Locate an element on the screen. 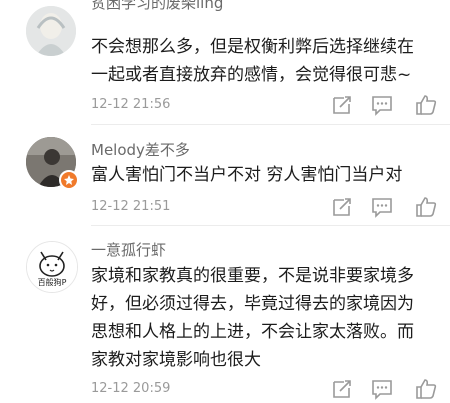 This screenshot has height=403, width=450. timestamp: 12-12 20:59 is located at coordinates (131, 388).